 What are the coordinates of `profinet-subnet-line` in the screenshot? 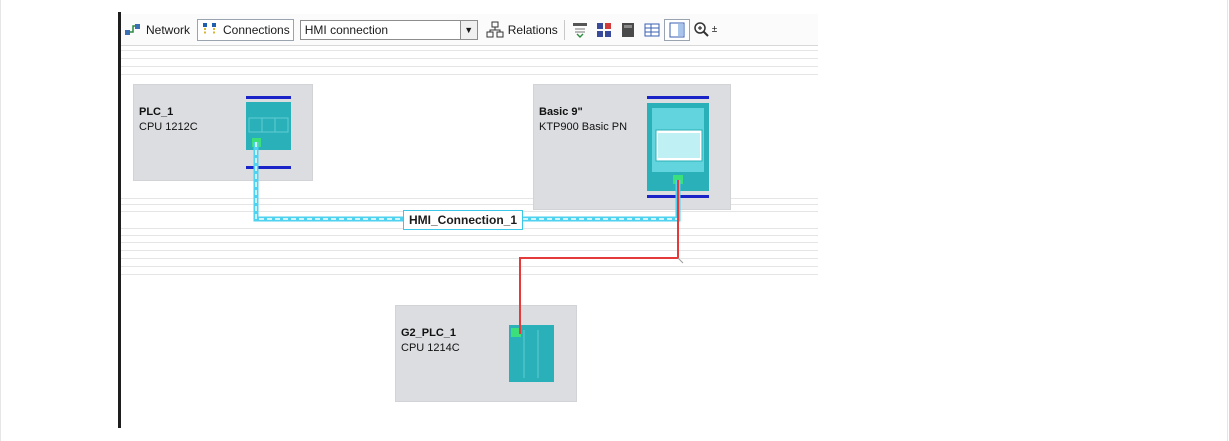 It's located at (599, 257).